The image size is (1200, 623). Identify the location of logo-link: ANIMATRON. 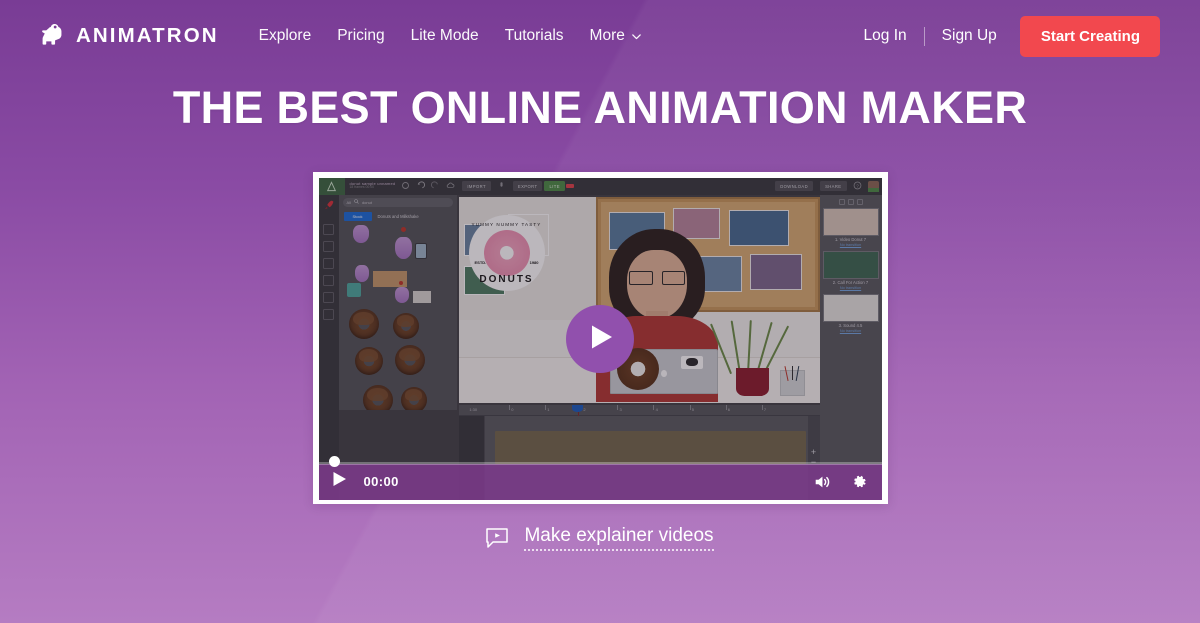
(128, 36).